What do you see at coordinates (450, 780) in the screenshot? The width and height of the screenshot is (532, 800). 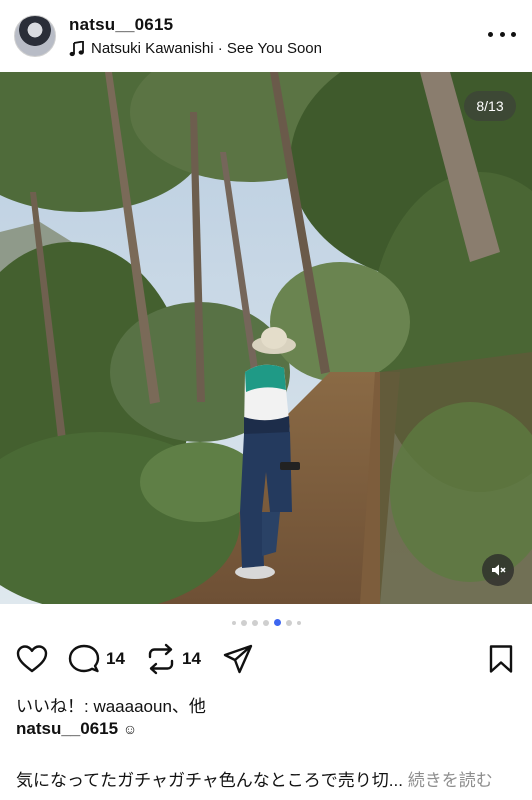 I see `read-more-link: 続きを読む` at bounding box center [450, 780].